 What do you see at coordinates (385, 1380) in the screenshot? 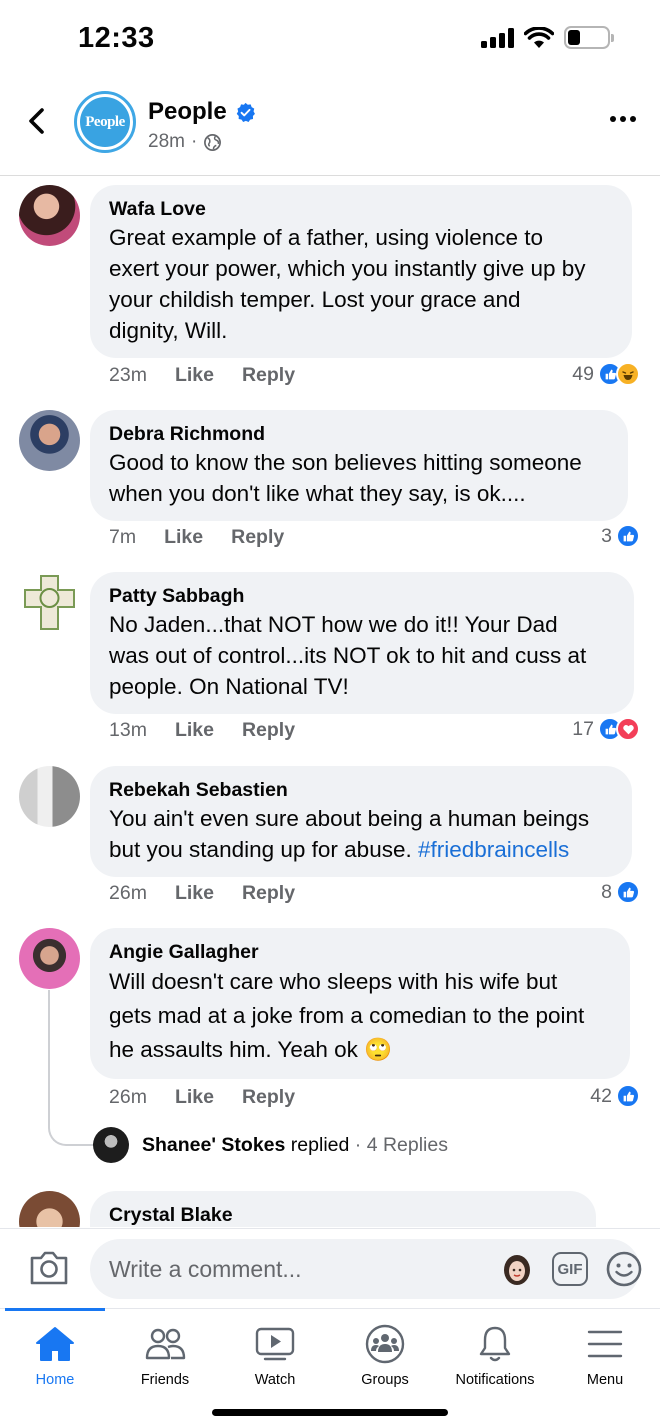
I see `tab-label: Groups` at bounding box center [385, 1380].